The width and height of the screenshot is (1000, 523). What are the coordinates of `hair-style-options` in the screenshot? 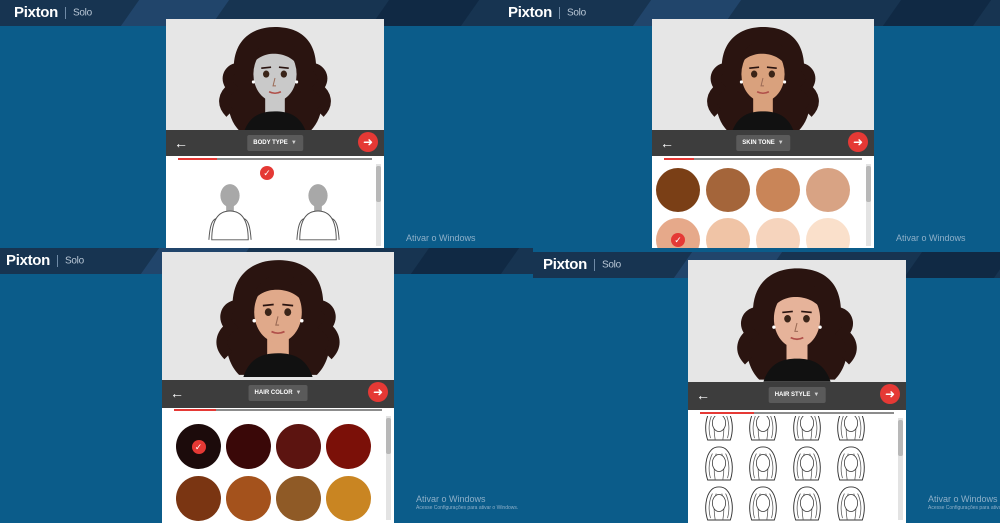 It's located at (797, 469).